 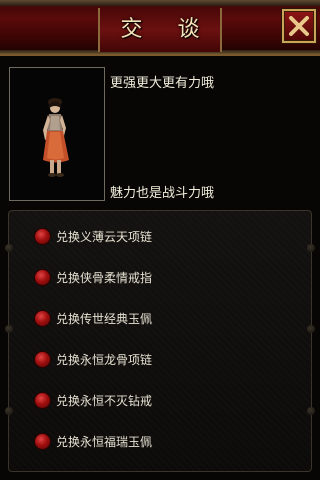 What do you see at coordinates (161, 441) in the screenshot?
I see `option-exchange-jade-furui: 兑换永恒福瑞玉佩` at bounding box center [161, 441].